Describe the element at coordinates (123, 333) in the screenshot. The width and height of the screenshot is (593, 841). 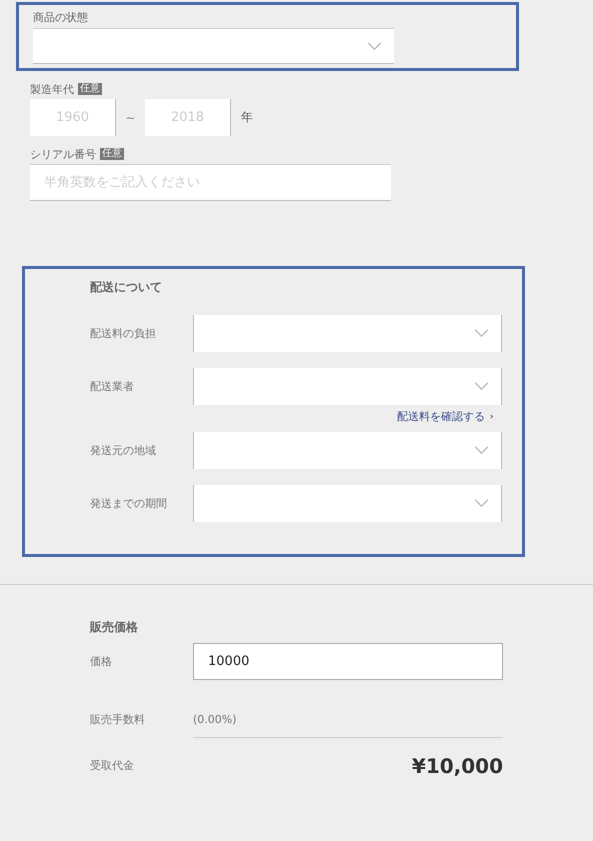
I see `field-label: 配送料の負担` at that location.